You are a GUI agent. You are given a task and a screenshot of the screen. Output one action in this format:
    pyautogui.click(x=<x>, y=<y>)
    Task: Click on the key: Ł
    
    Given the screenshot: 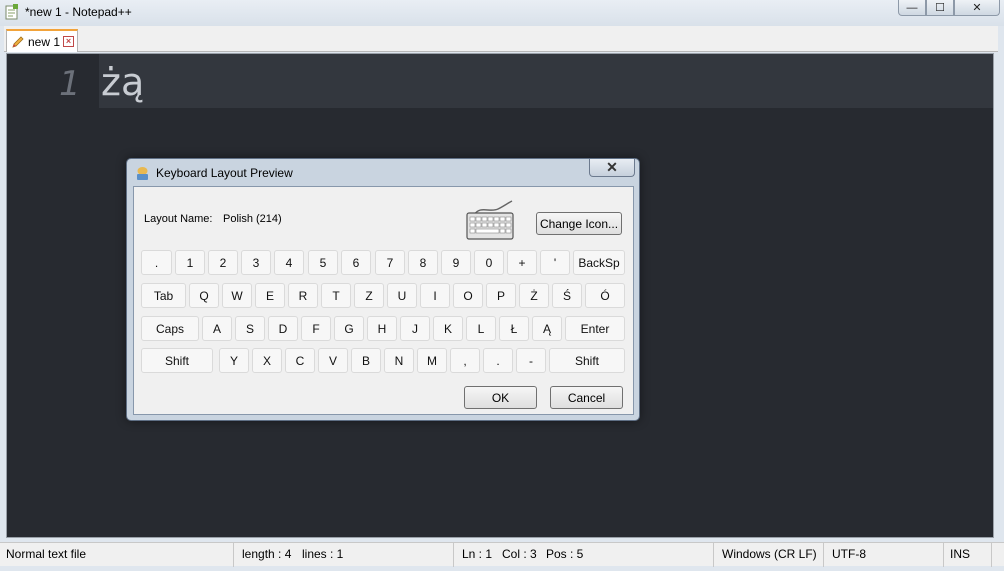 What is the action you would take?
    pyautogui.click(x=514, y=328)
    